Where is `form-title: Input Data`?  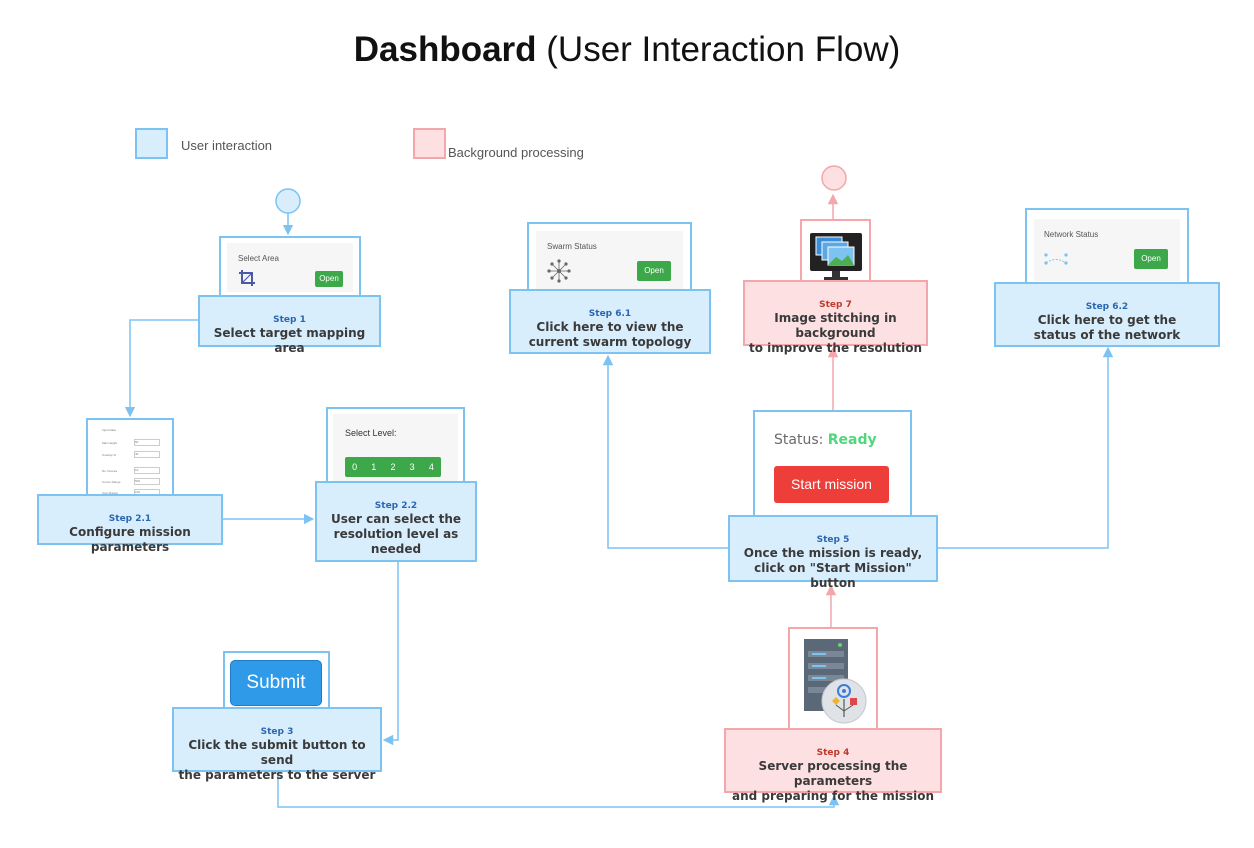 form-title: Input Data is located at coordinates (109, 430).